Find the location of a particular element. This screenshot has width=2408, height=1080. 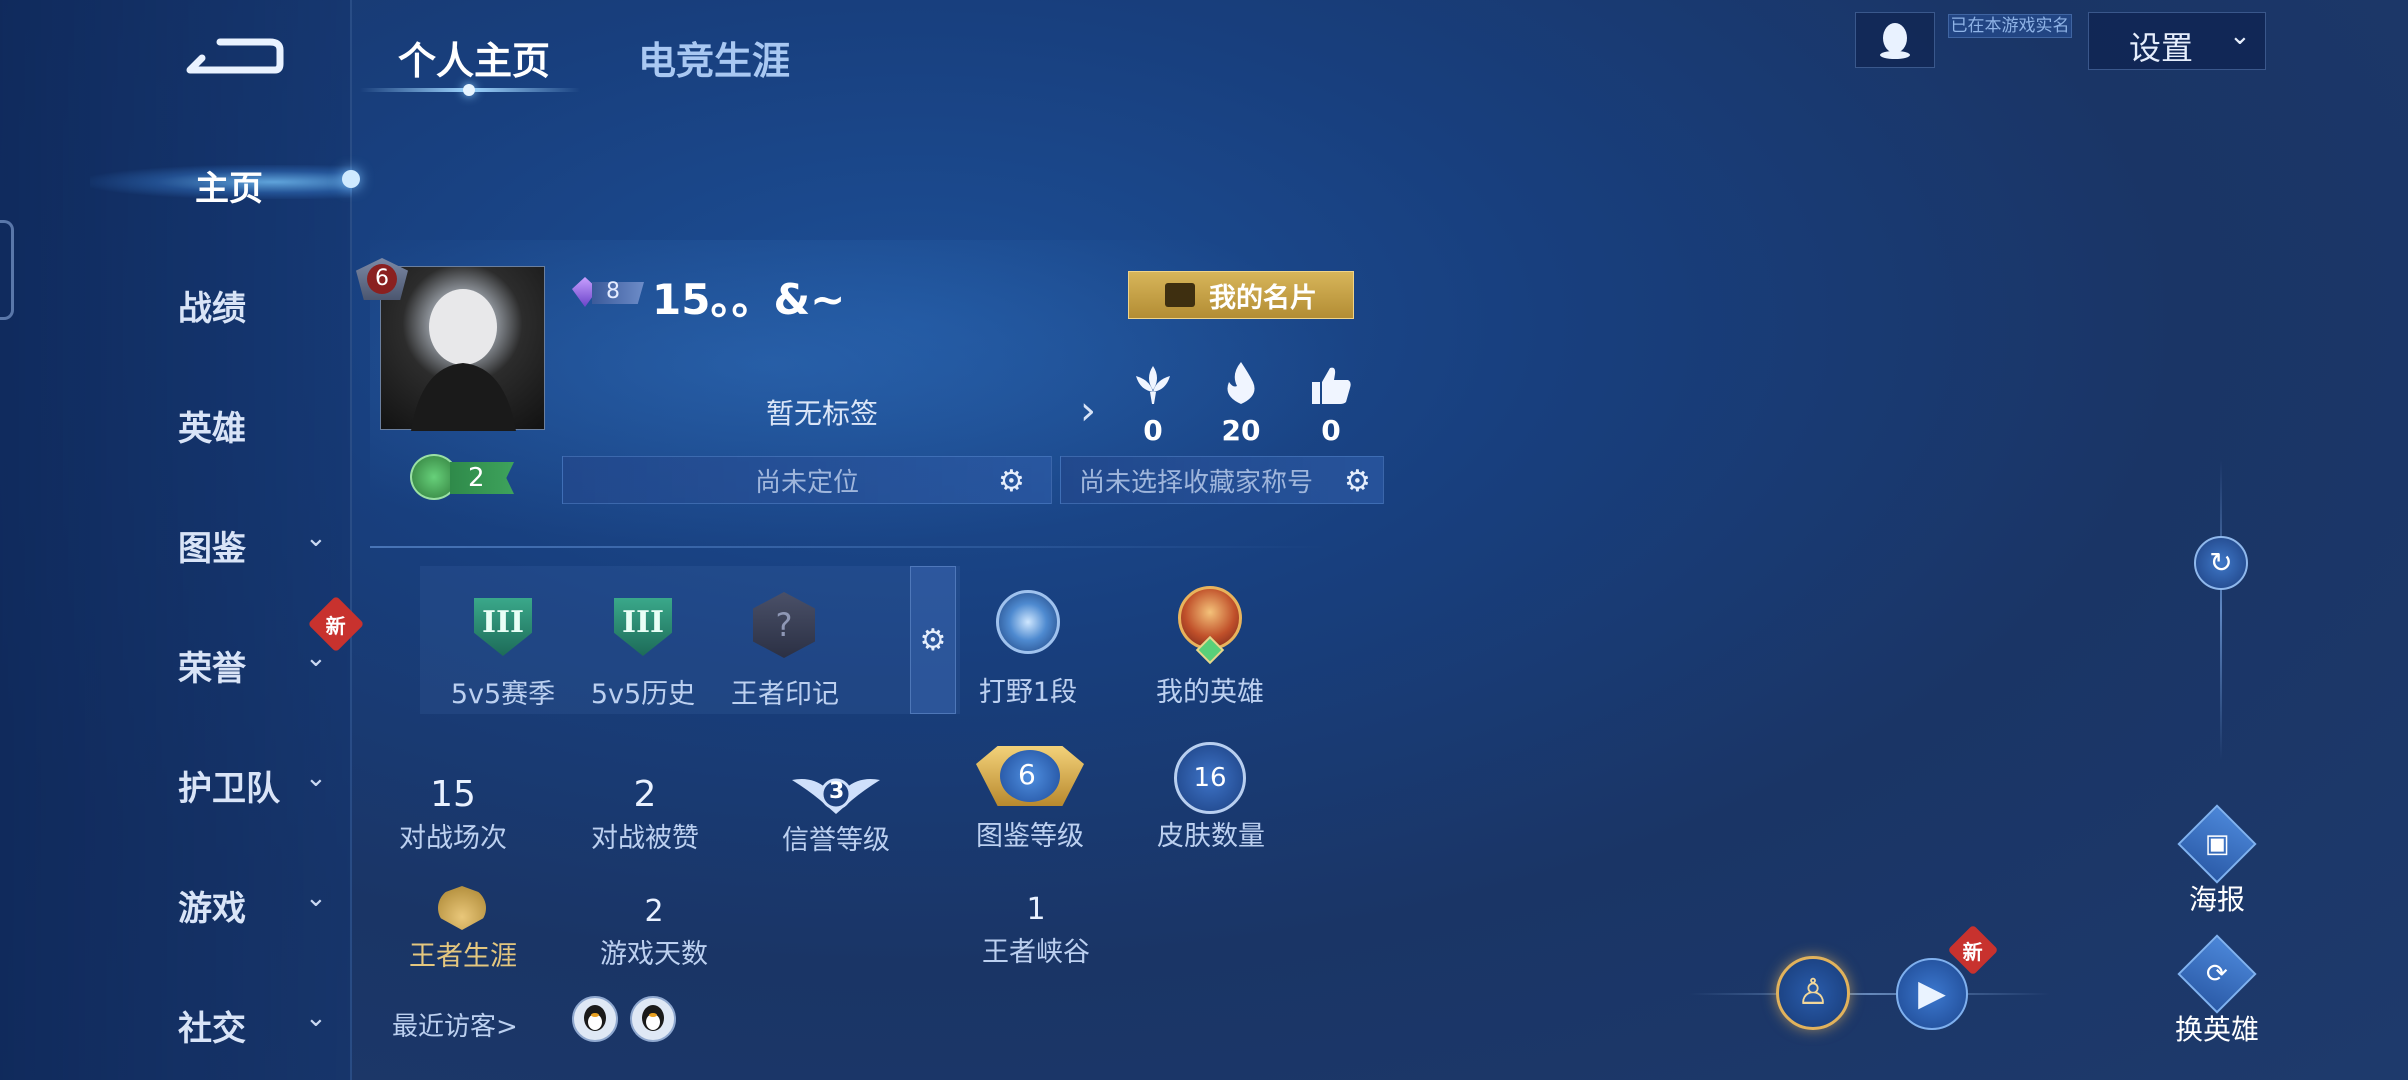

rotate-view-icon: ↻ is located at coordinates (2221, 563).